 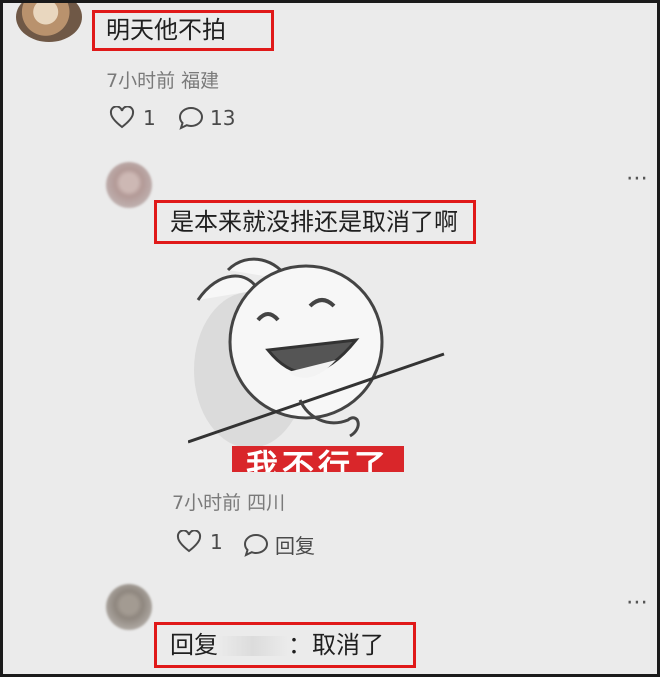 I want to click on reply-content: ：取消了, so click(x=336, y=645).